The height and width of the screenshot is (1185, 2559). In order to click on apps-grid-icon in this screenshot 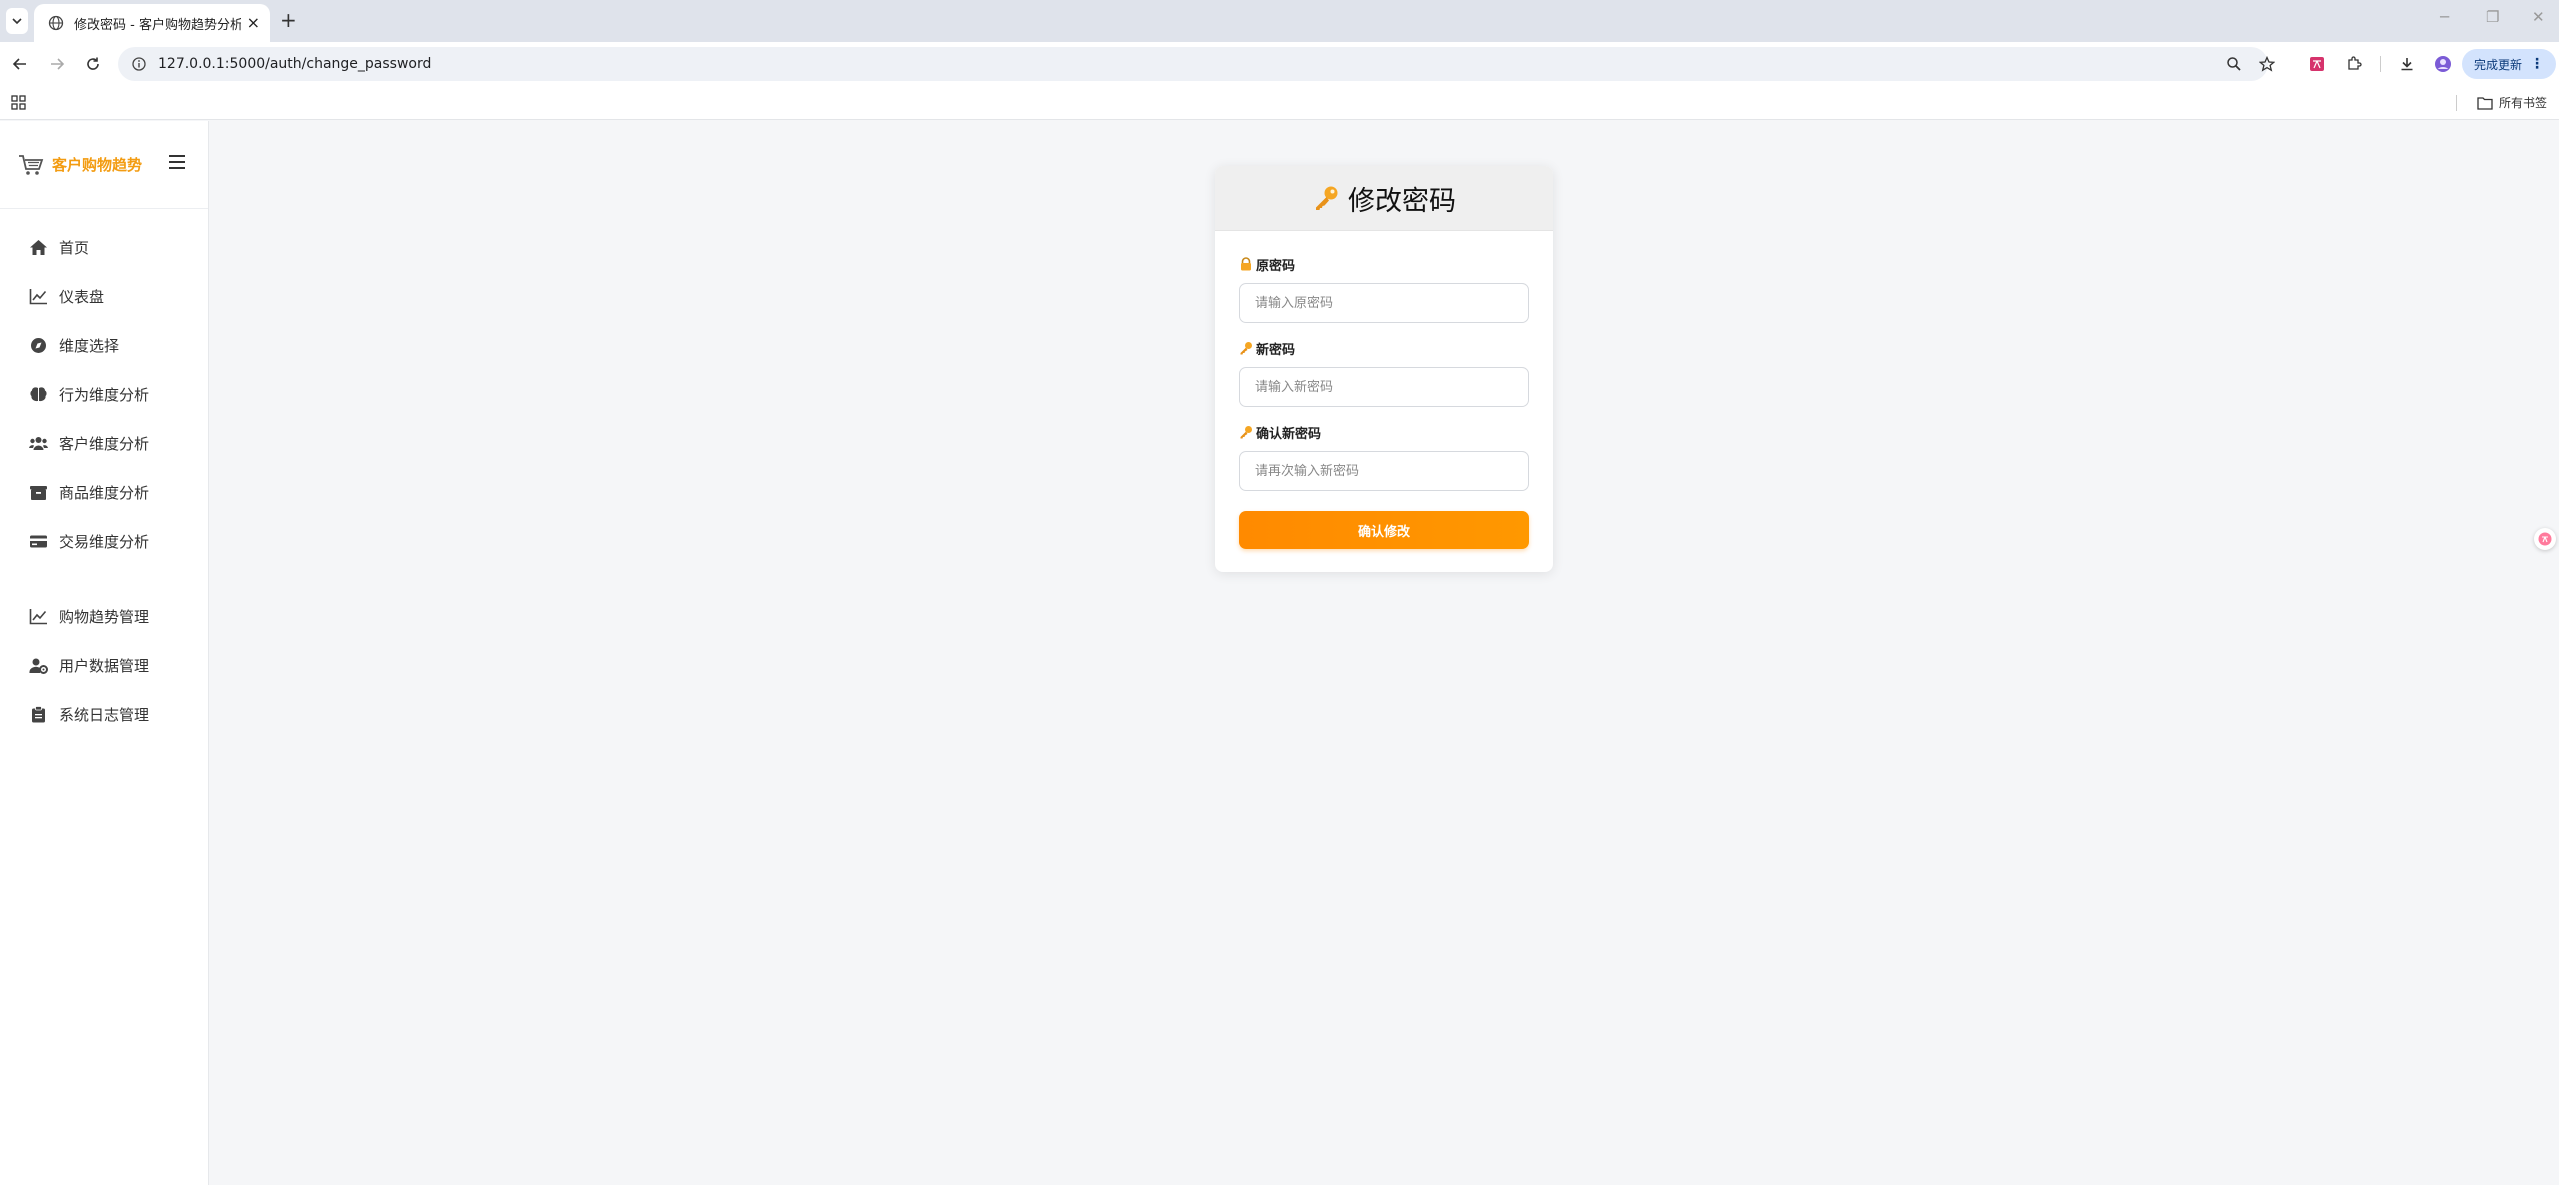, I will do `click(18, 102)`.